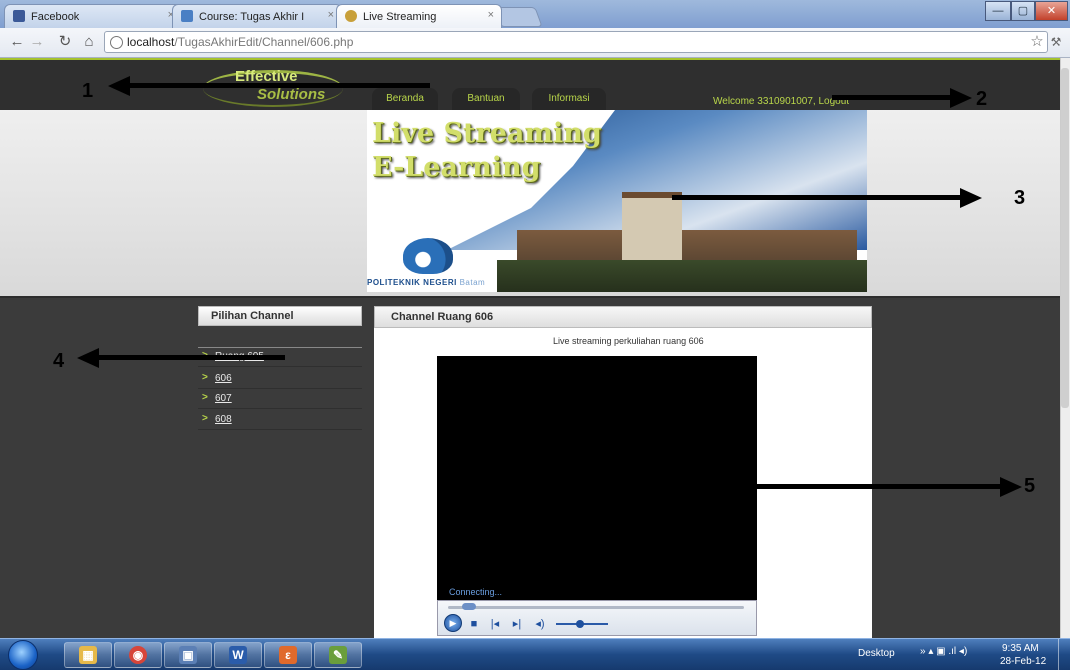 This screenshot has height=670, width=1070. Describe the element at coordinates (280, 347) in the screenshot. I see `divider` at that location.